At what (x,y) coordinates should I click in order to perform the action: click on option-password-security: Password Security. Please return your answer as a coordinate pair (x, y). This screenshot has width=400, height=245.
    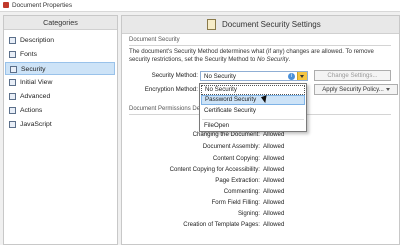
    Looking at the image, I should click on (253, 100).